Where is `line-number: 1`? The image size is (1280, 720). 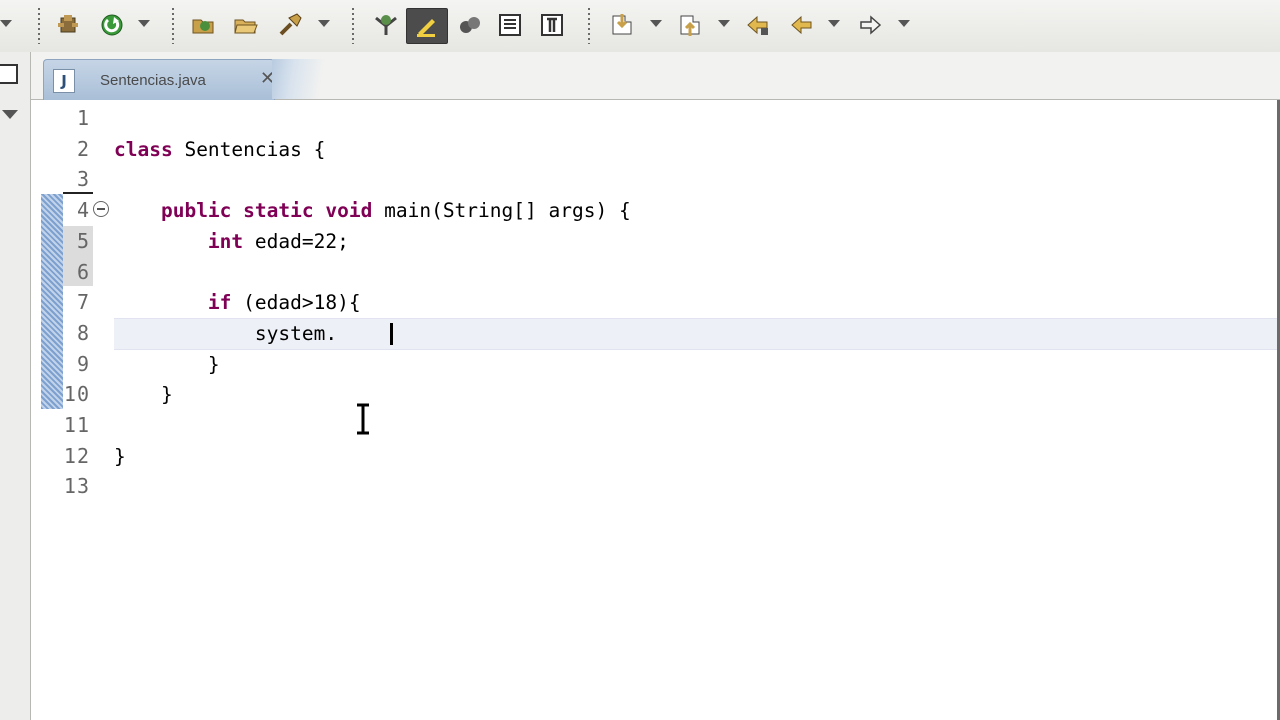
line-number: 1 is located at coordinates (83, 118).